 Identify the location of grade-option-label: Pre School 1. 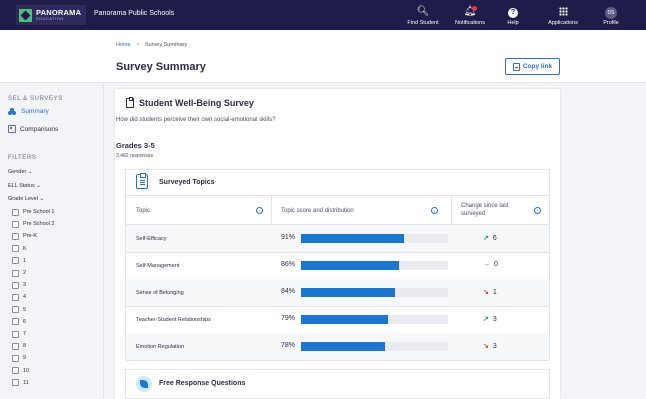
(39, 212).